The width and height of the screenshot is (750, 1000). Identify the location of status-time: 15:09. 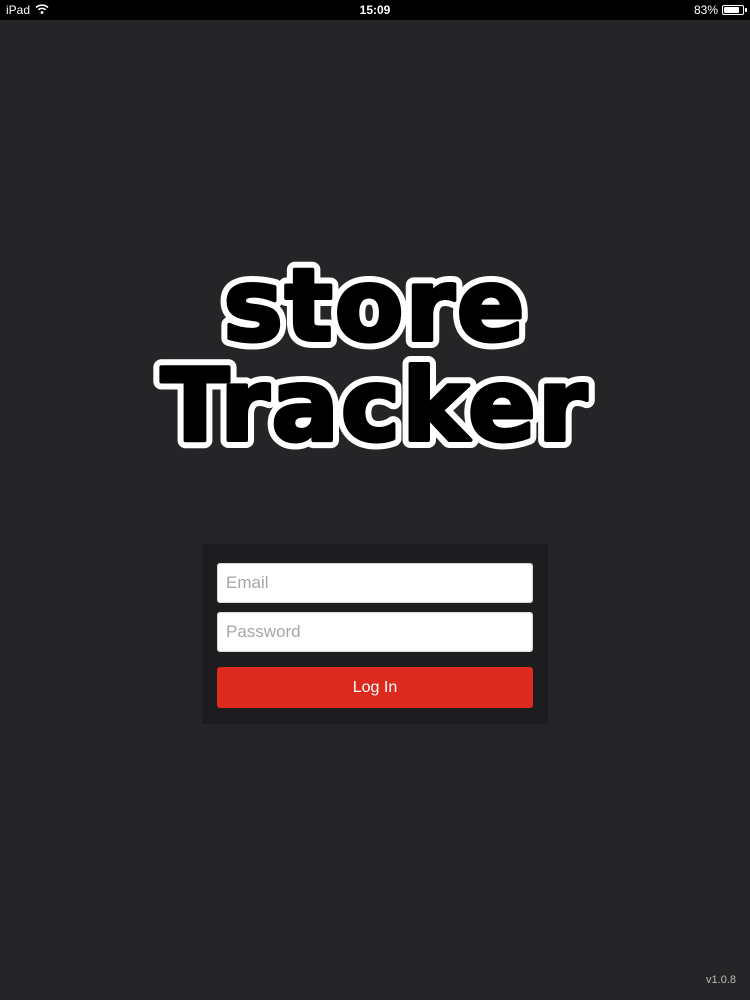
(375, 10).